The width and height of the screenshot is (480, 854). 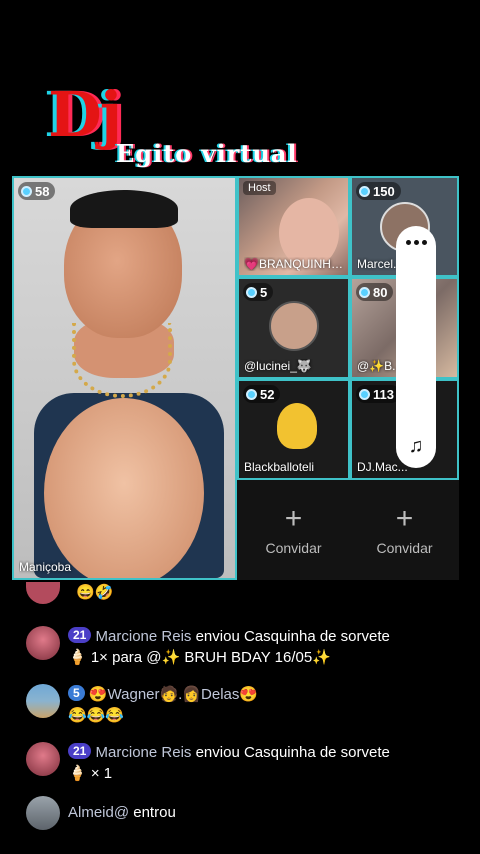 What do you see at coordinates (124, 209) in the screenshot?
I see `host-hair` at bounding box center [124, 209].